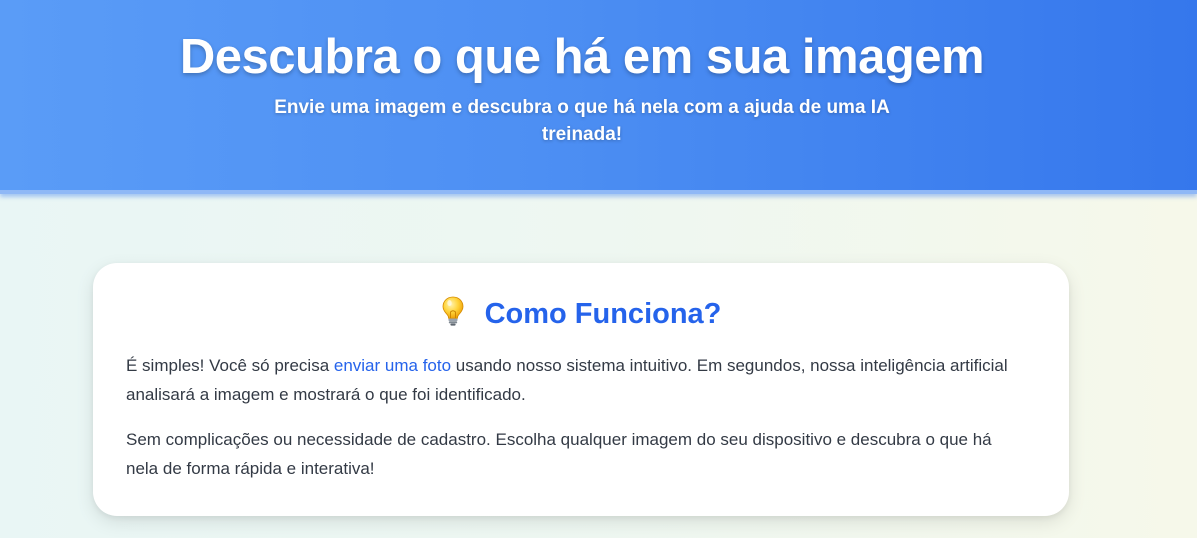 The height and width of the screenshot is (538, 1197). What do you see at coordinates (230, 365) in the screenshot?
I see `paragraph-1-start: É simples! Você só precisa` at bounding box center [230, 365].